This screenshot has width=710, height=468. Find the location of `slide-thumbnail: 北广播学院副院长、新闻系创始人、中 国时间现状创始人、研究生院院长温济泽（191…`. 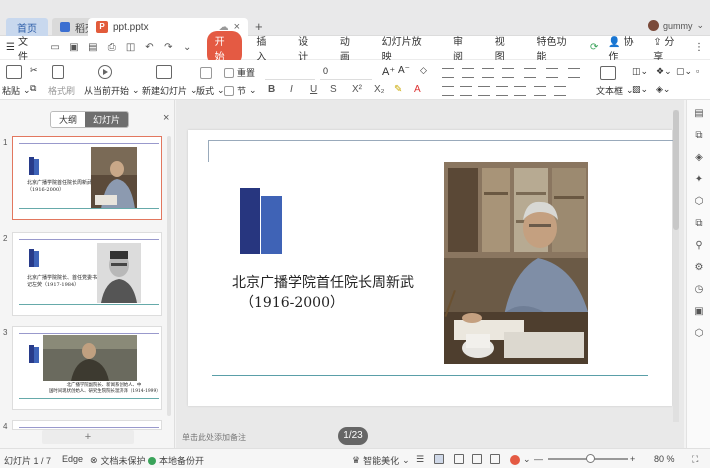

slide-thumbnail: 北广播学院副院长、新闻系创始人、中 国时间现状创始人、研究生院院长温济泽（191… is located at coordinates (87, 368).